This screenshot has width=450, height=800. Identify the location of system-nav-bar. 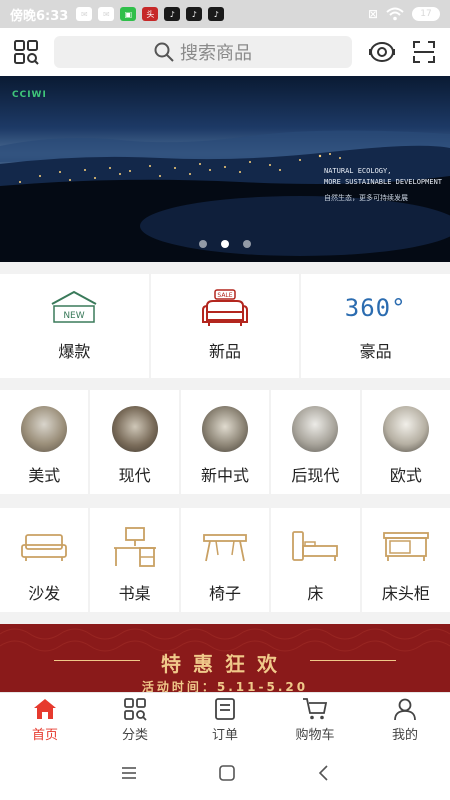
(225, 773).